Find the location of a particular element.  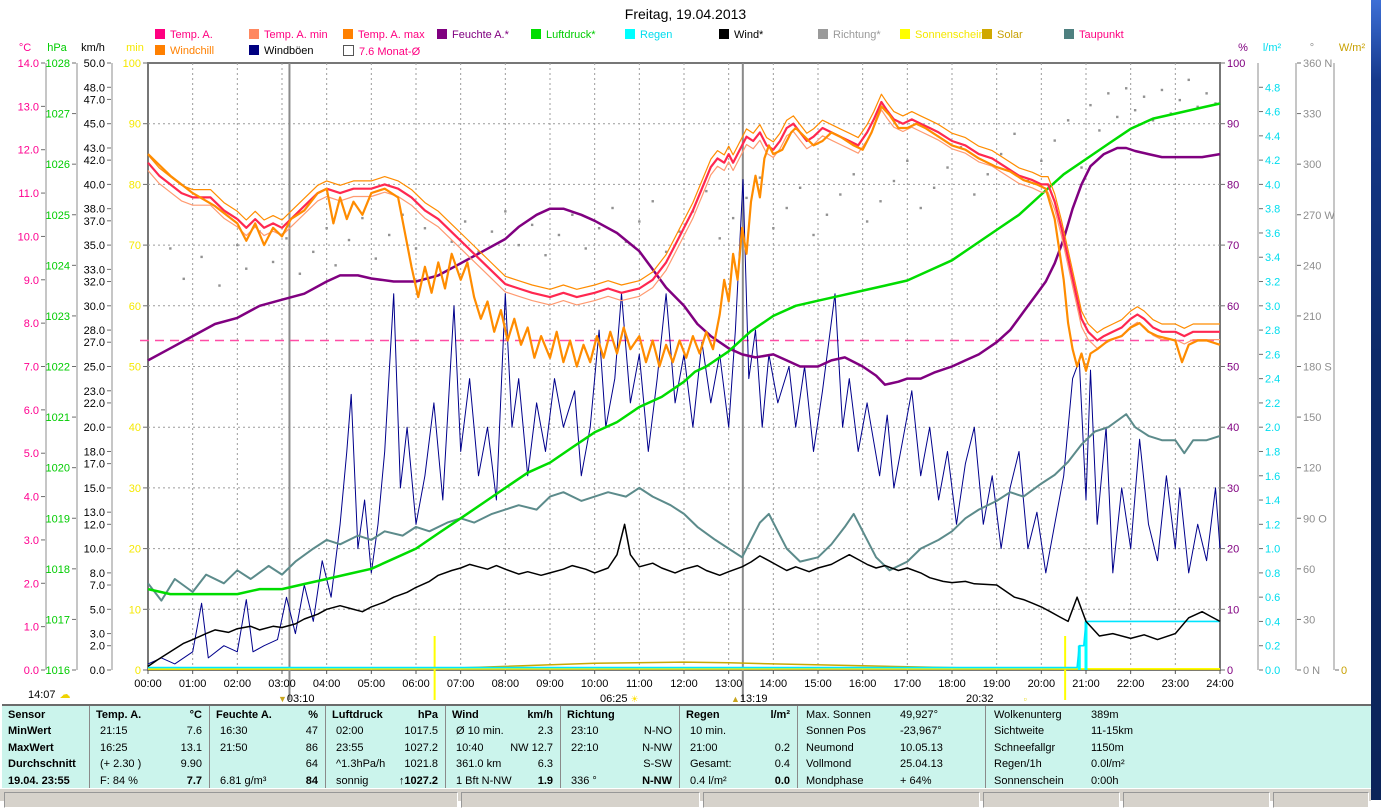

axis-kmh-tick-label: 13.0 is located at coordinates (94, 513).